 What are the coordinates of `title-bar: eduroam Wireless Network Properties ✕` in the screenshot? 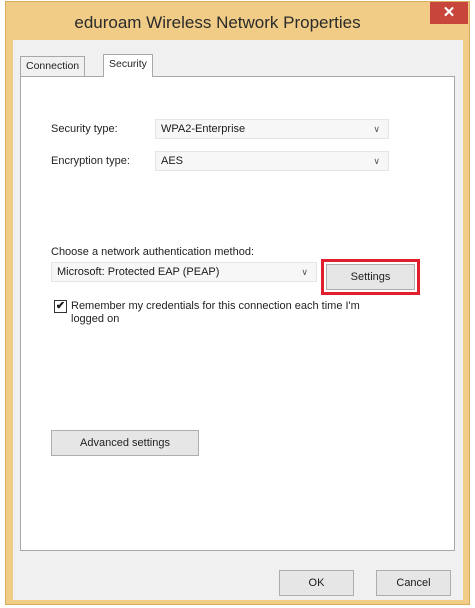 It's located at (237, 22).